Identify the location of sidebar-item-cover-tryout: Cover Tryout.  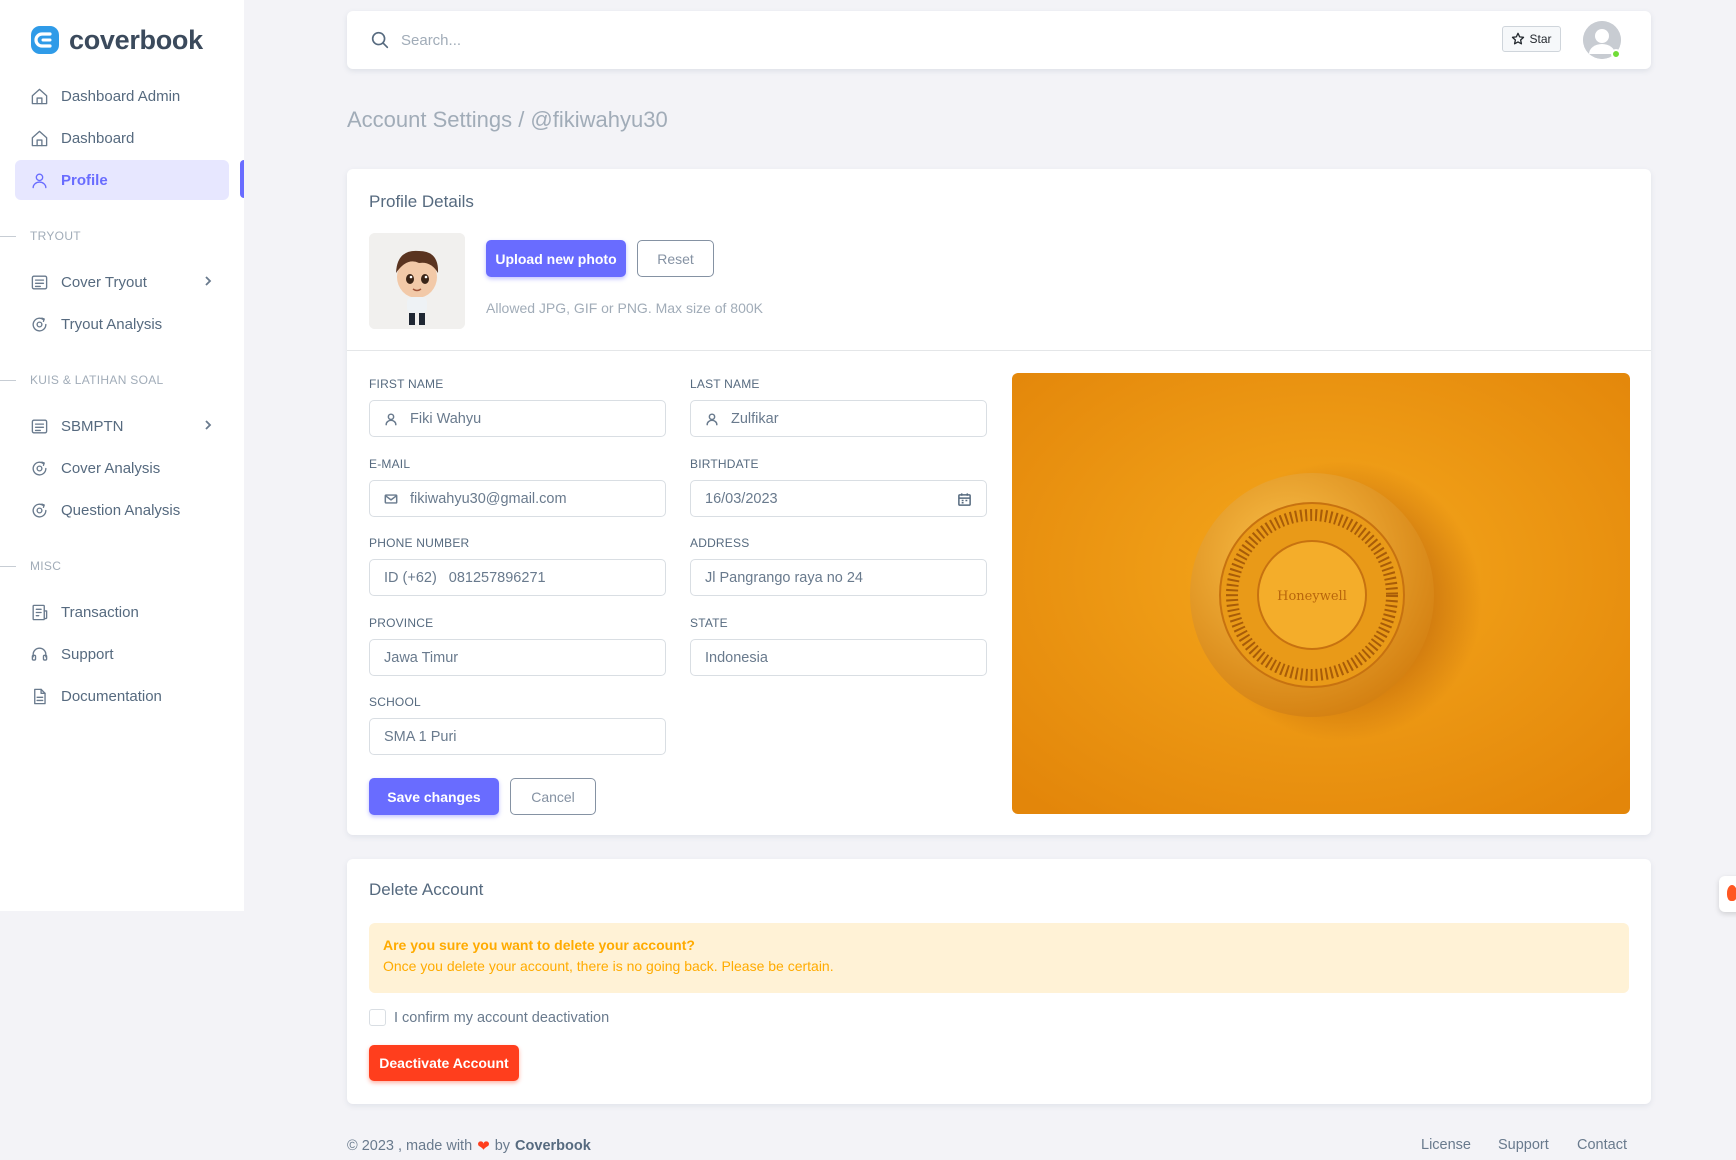
(122, 282).